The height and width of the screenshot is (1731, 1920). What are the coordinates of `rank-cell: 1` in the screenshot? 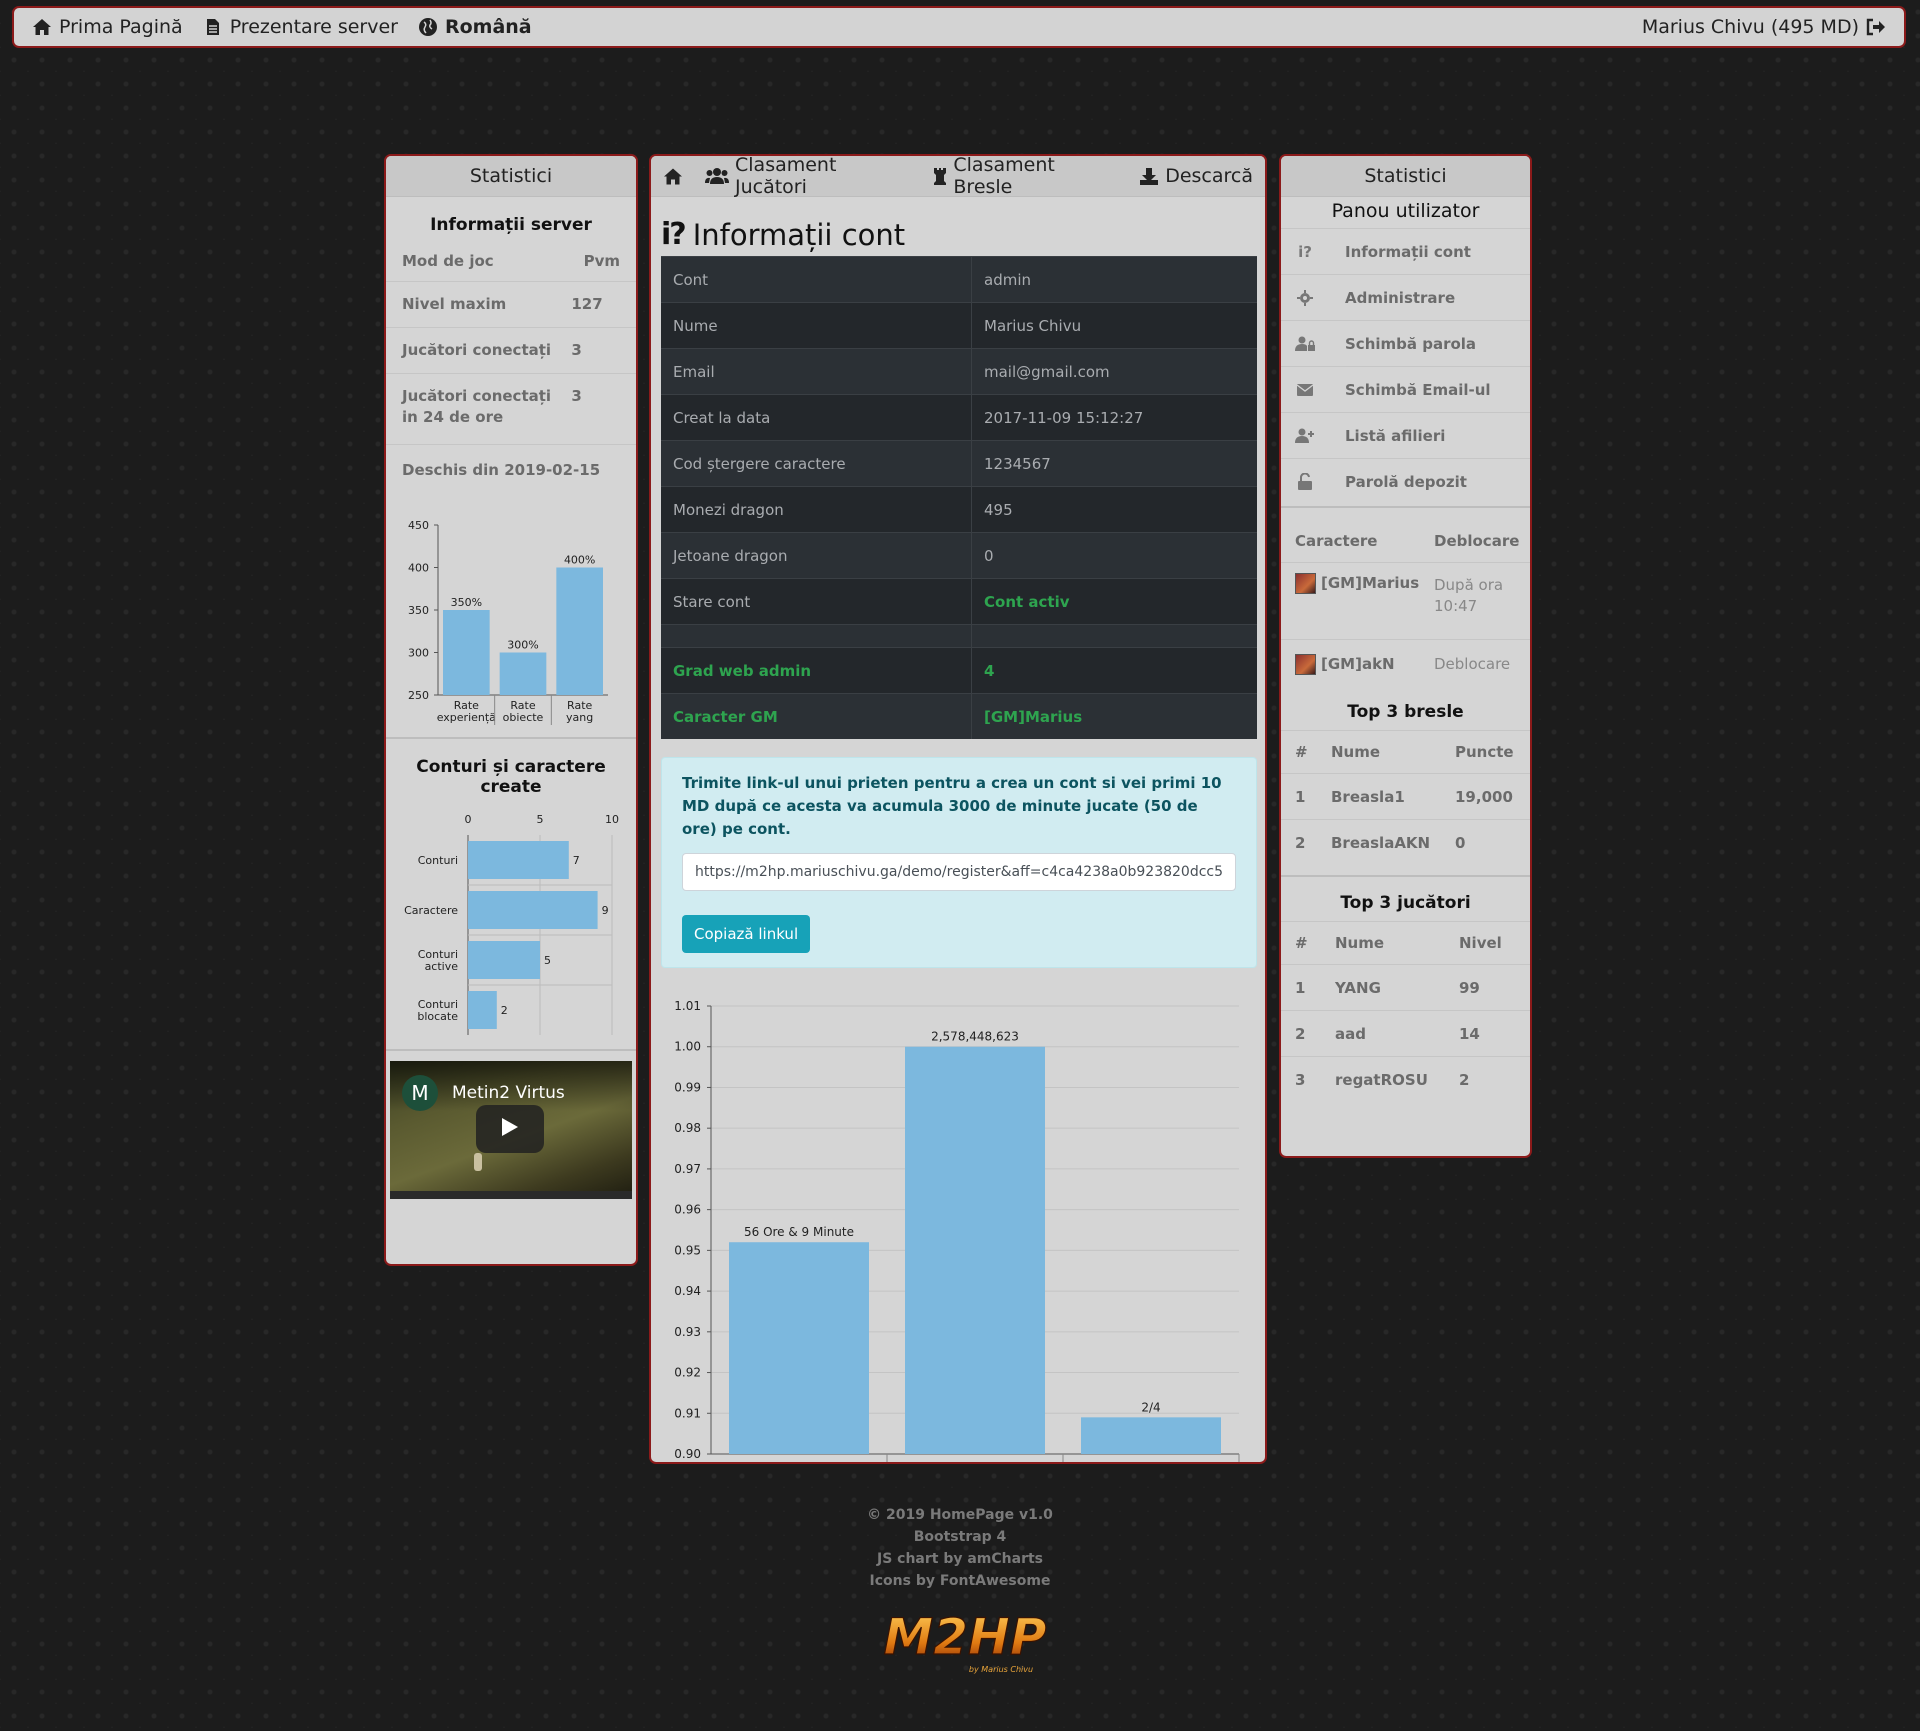 It's located at (1299, 796).